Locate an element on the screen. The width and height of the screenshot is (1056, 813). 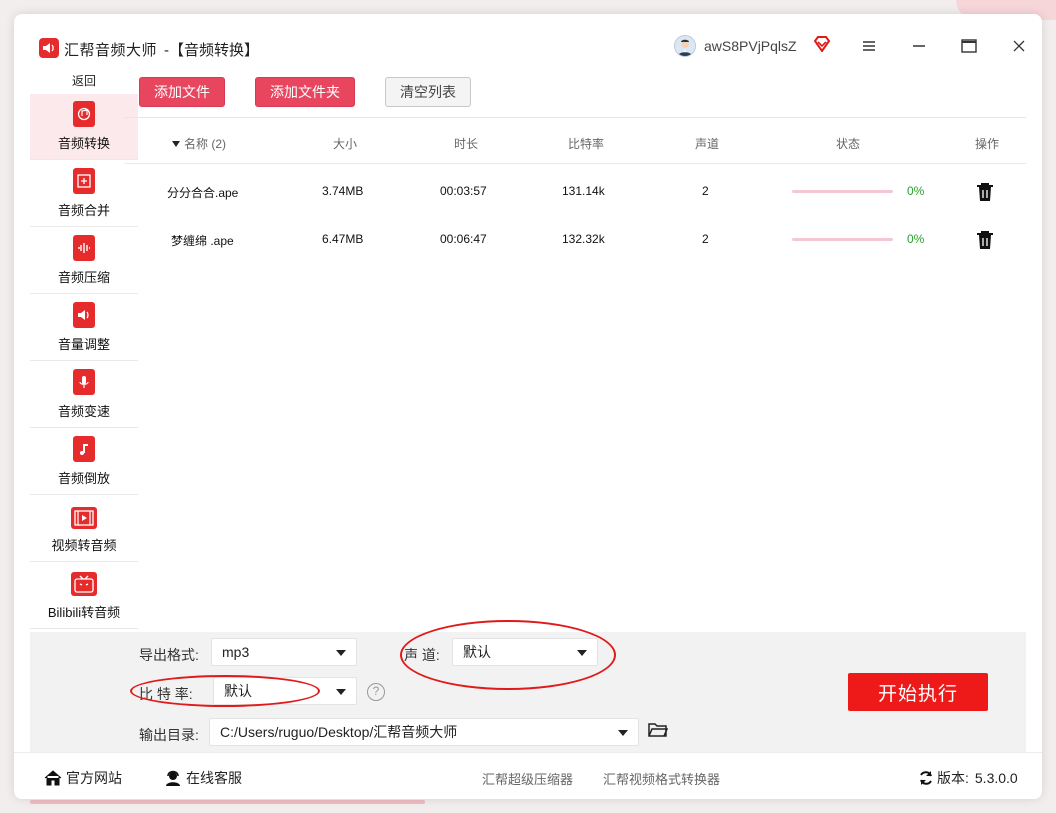
column-header-name: 名称 (2) is located at coordinates (199, 143).